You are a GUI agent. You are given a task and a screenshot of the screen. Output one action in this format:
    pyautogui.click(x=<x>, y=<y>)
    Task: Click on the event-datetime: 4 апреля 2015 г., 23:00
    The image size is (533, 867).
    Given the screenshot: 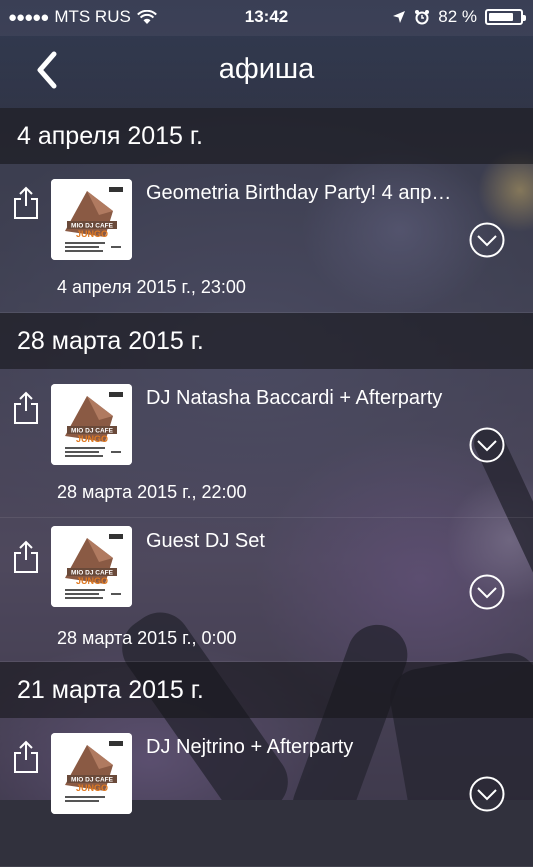 What is the action you would take?
    pyautogui.click(x=151, y=287)
    